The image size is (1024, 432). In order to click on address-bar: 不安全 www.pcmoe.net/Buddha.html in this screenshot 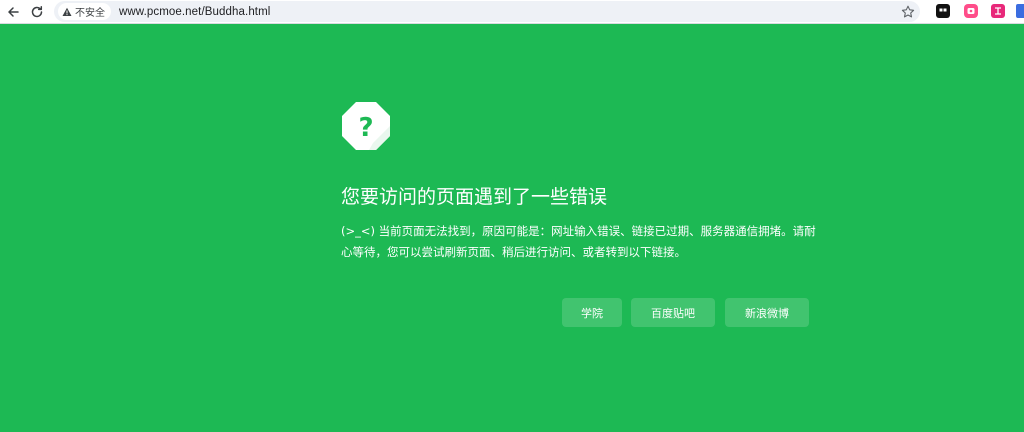, I will do `click(487, 11)`.